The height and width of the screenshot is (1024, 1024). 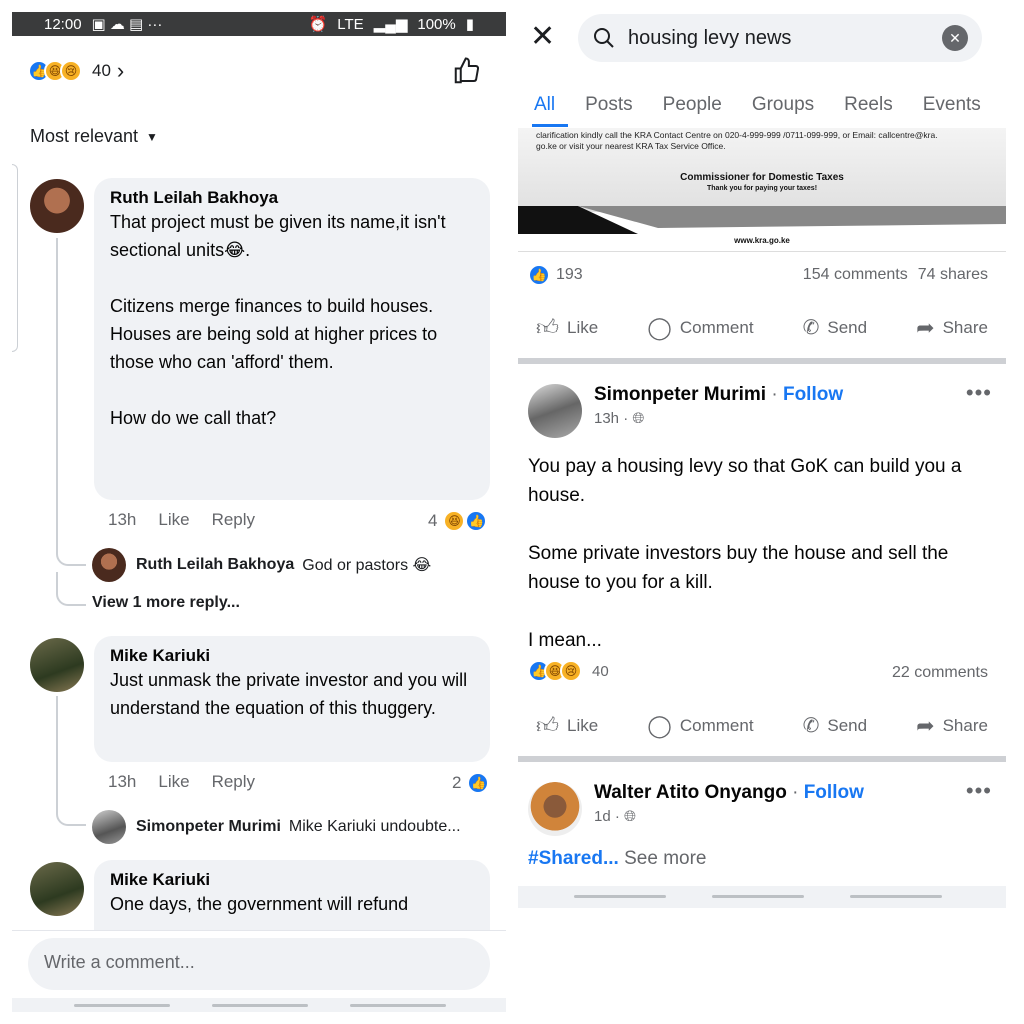 What do you see at coordinates (659, 327) in the screenshot?
I see `comment-icon: ◯` at bounding box center [659, 327].